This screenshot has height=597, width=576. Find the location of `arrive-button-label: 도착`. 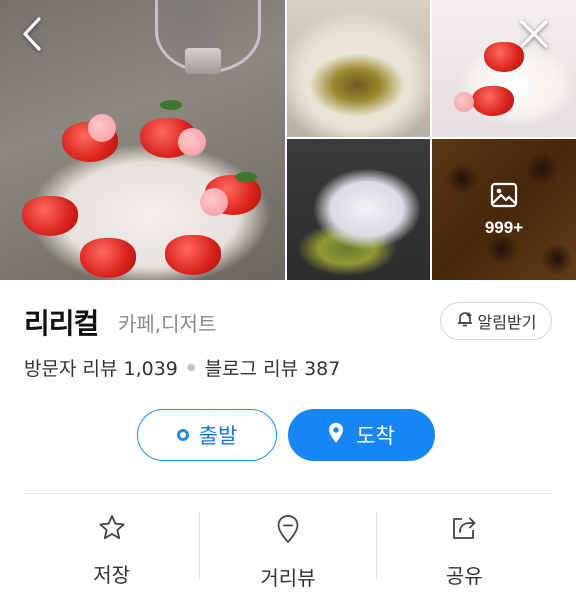

arrive-button-label: 도착 is located at coordinates (375, 436).